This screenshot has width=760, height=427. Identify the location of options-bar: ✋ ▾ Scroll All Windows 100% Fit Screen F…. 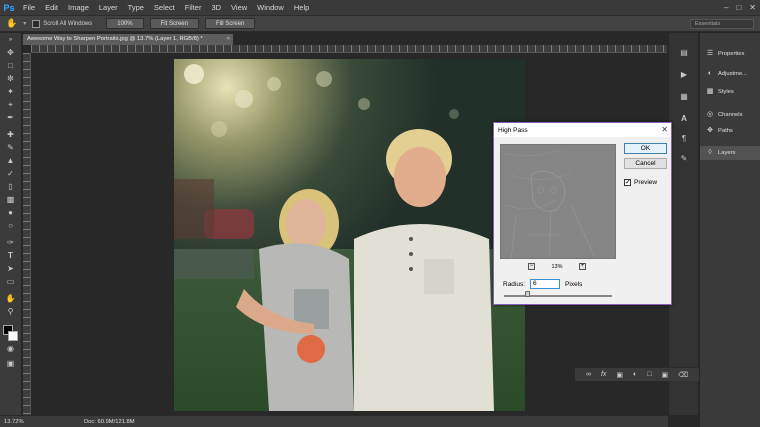
(380, 23).